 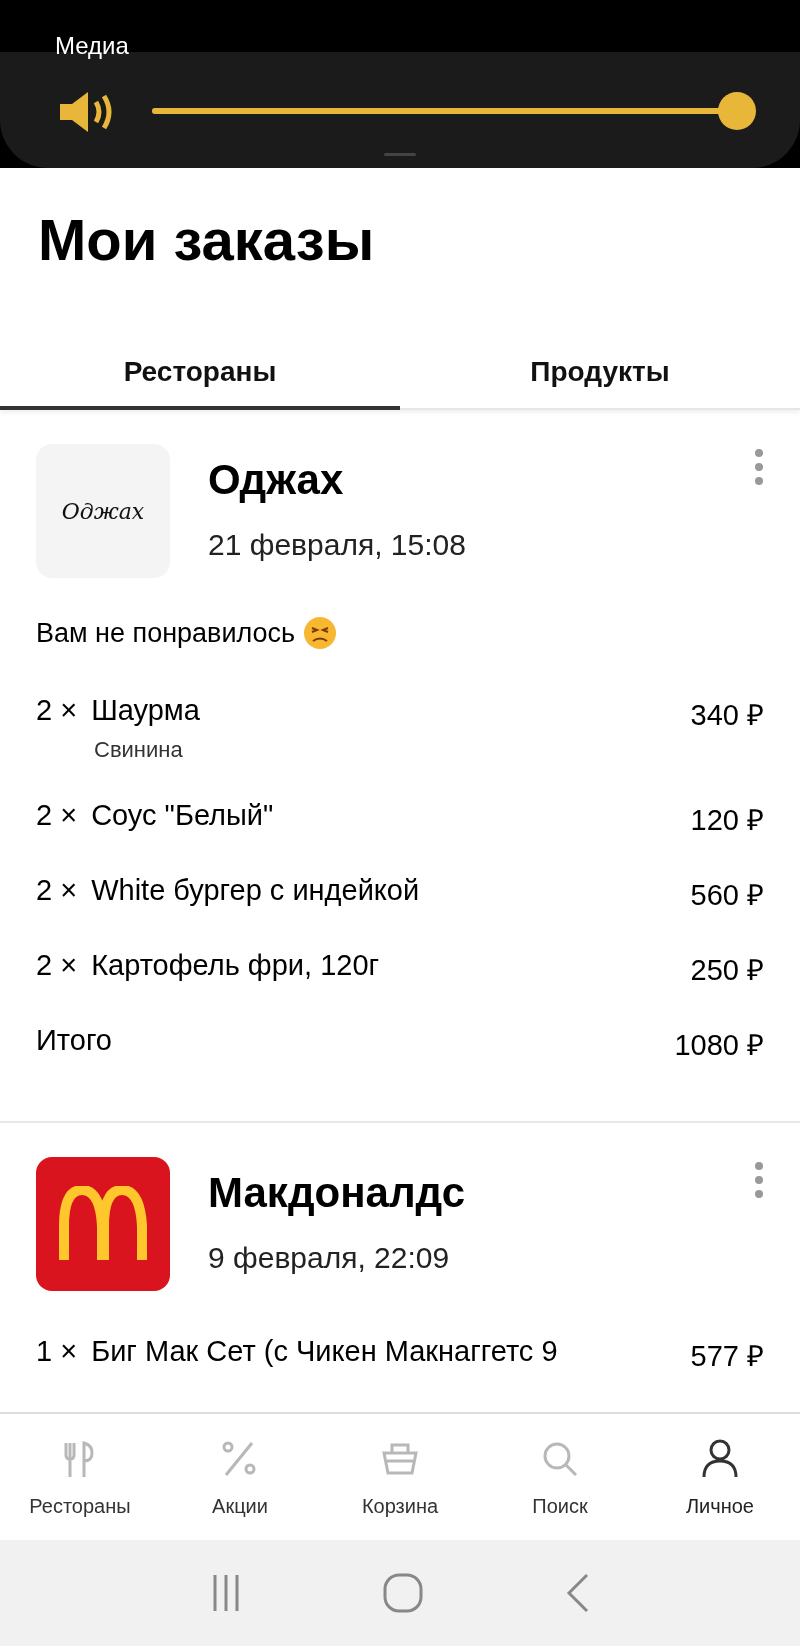 I want to click on item-name: Соус "Белый", so click(x=182, y=815).